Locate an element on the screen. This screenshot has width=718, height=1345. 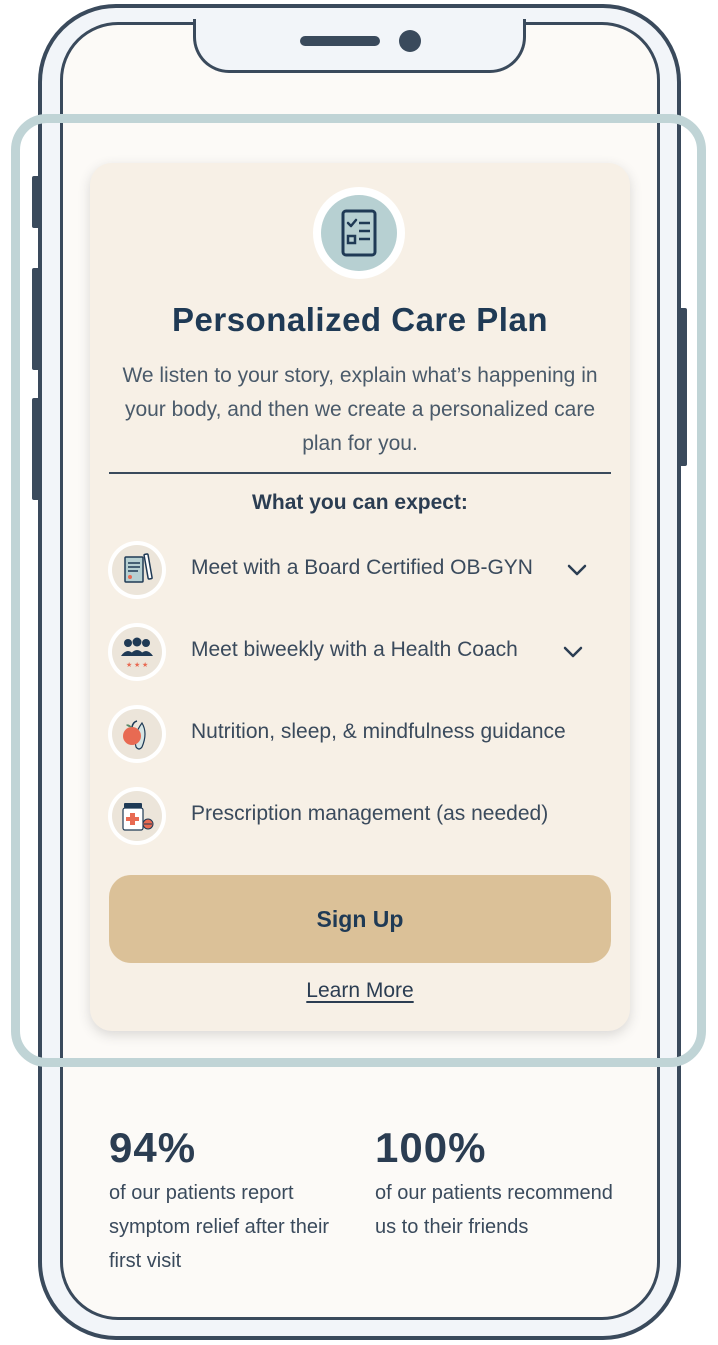
mute-switch is located at coordinates (36, 202).